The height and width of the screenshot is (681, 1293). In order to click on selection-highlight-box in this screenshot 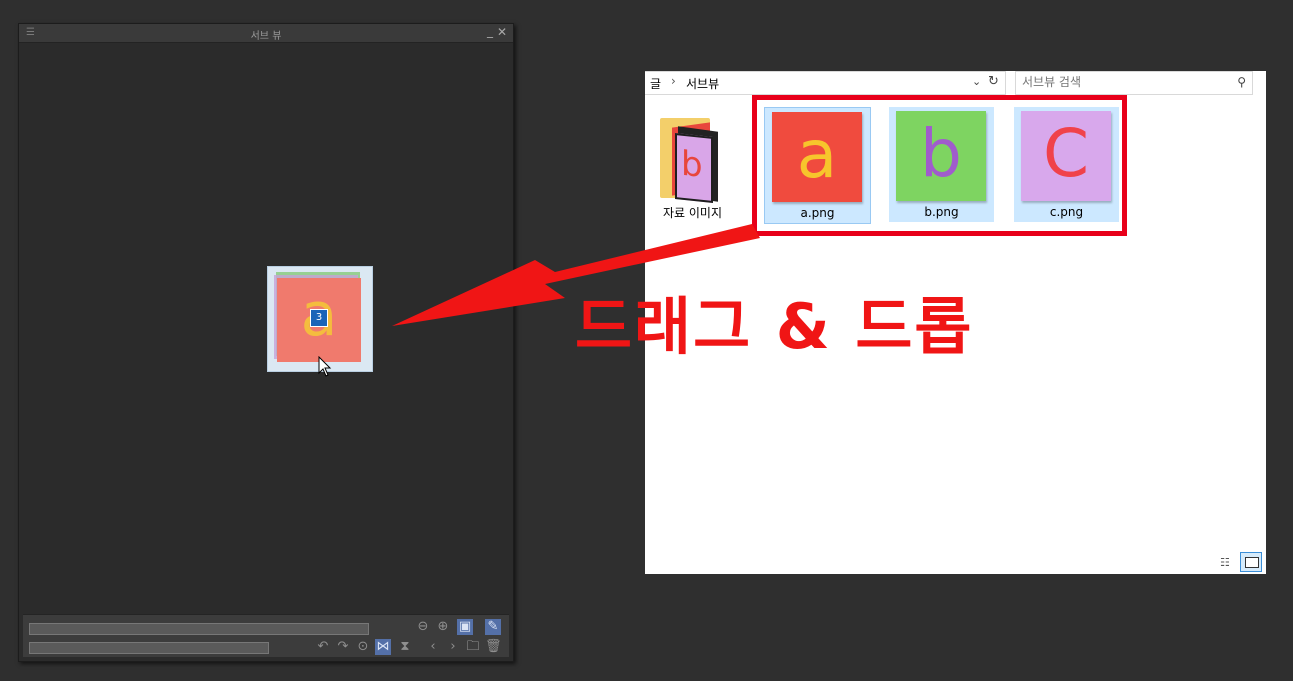, I will do `click(939, 165)`.